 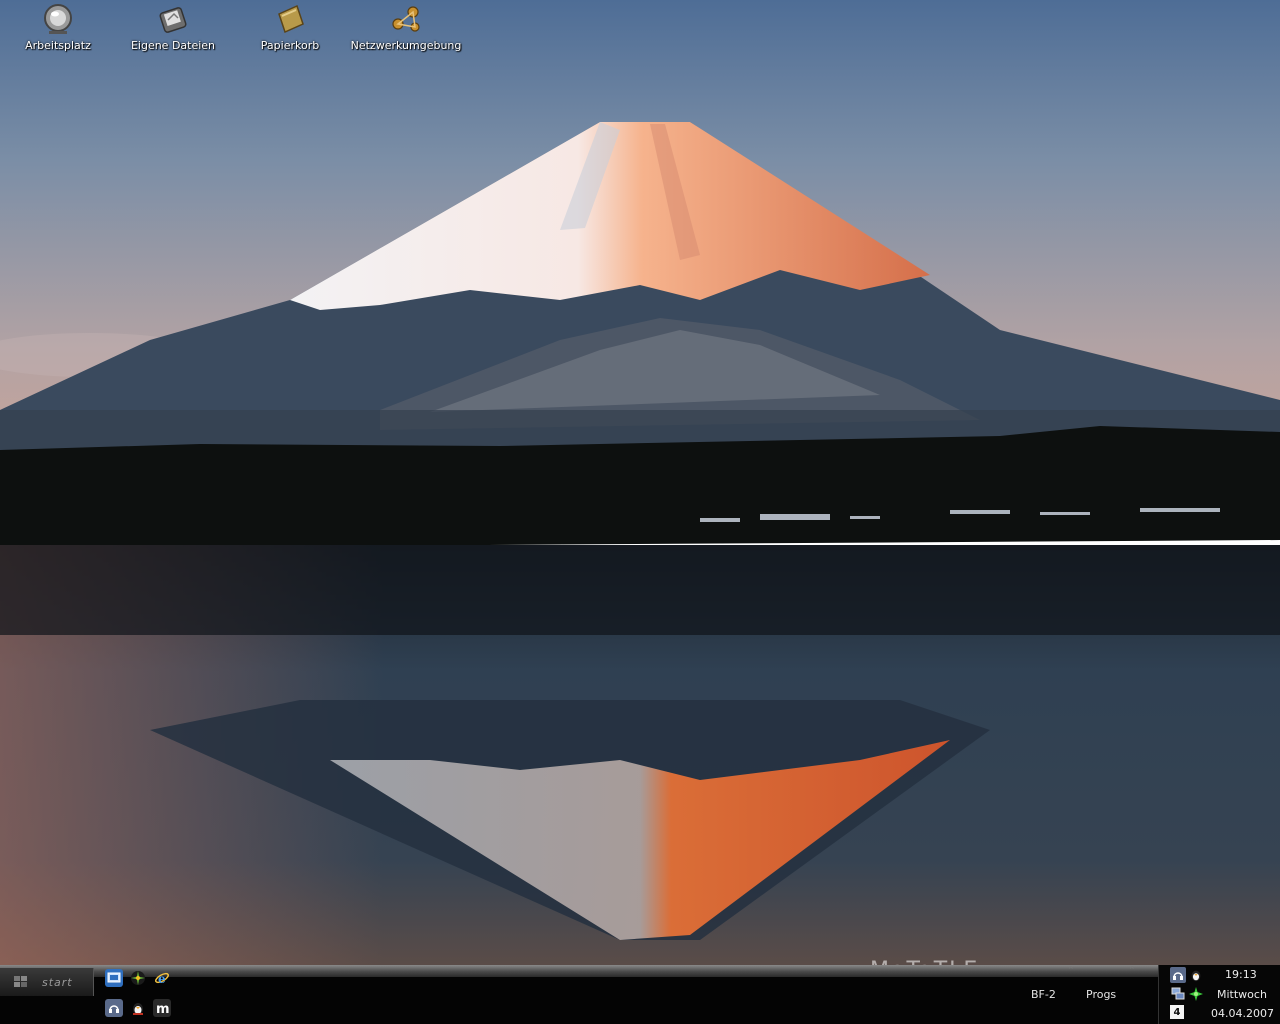 What do you see at coordinates (1242, 994) in the screenshot?
I see `clock-weekday: Mittwoch` at bounding box center [1242, 994].